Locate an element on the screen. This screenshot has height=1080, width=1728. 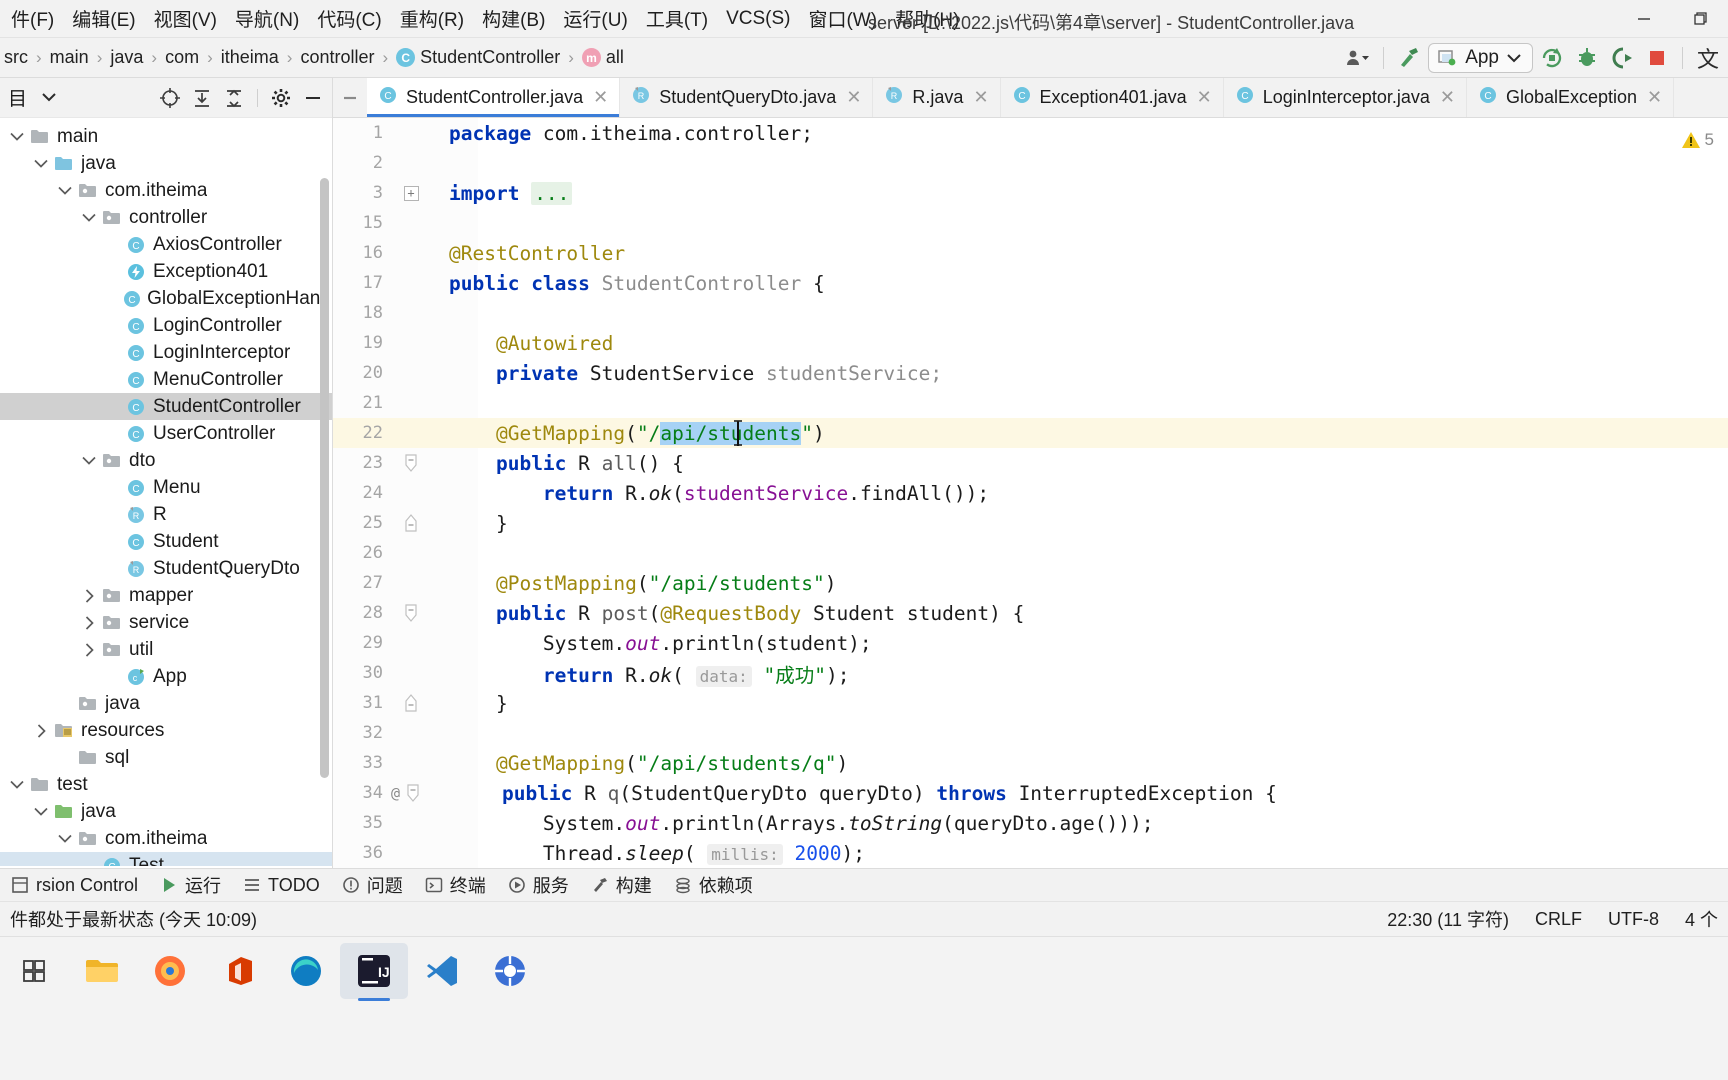
tool-window-button-服务: 服务 is located at coordinates (538, 885).